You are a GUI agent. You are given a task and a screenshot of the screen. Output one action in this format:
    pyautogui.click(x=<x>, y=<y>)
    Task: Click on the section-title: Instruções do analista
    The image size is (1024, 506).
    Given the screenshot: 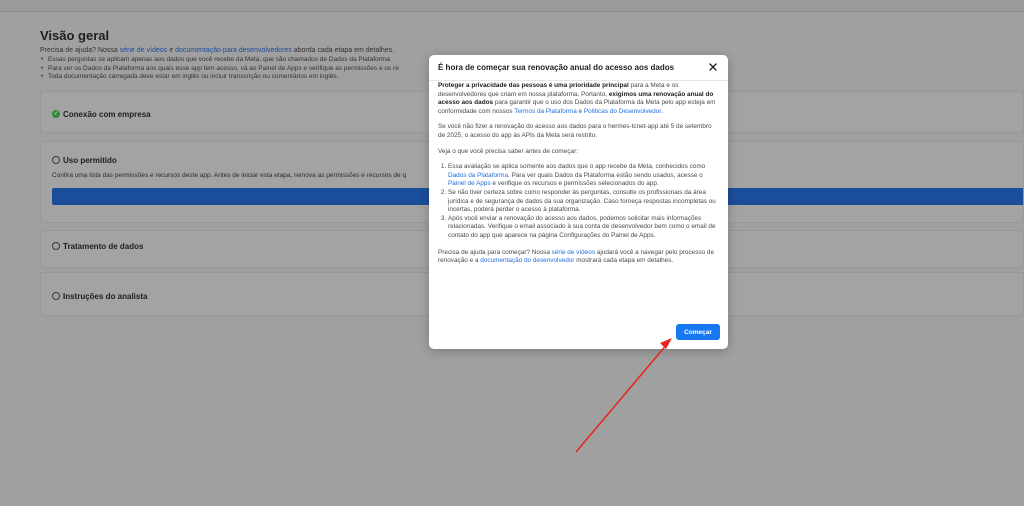 What is the action you would take?
    pyautogui.click(x=105, y=296)
    